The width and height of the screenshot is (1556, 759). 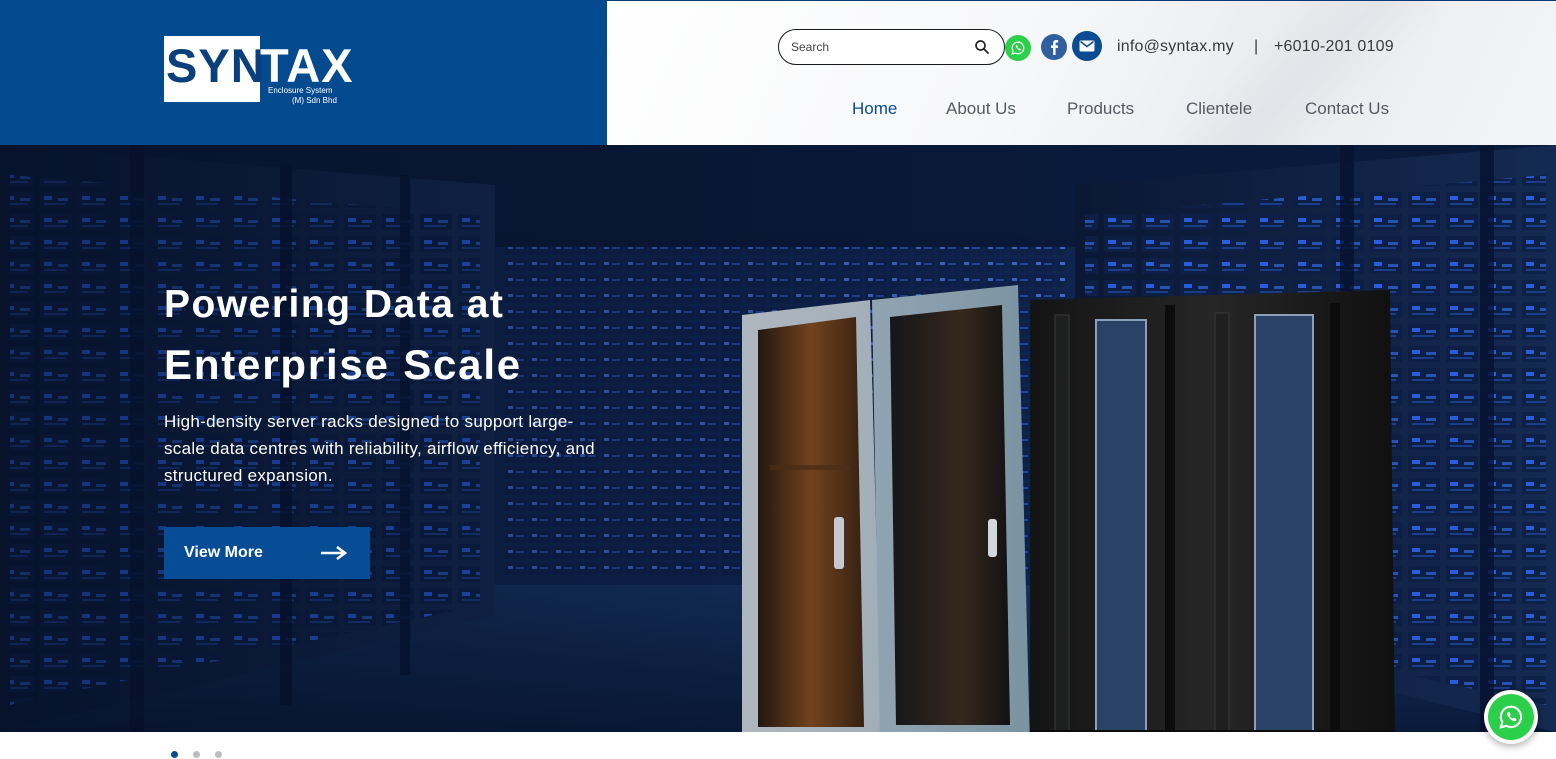 I want to click on floating-whatsapp-button, so click(x=1511, y=717).